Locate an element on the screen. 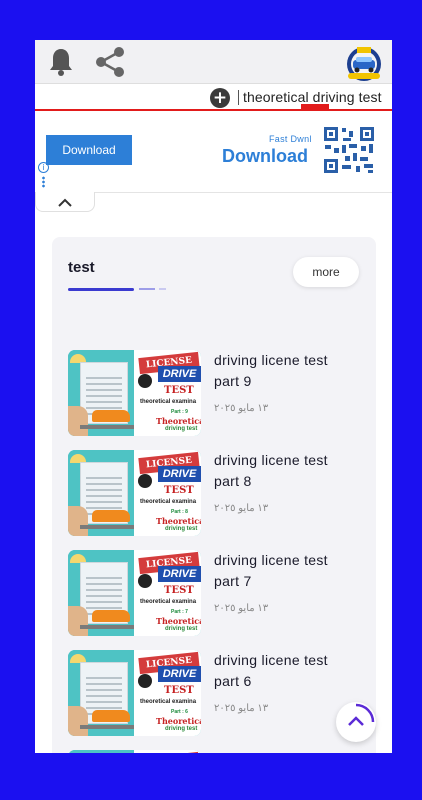  section-underline is located at coordinates (101, 289).